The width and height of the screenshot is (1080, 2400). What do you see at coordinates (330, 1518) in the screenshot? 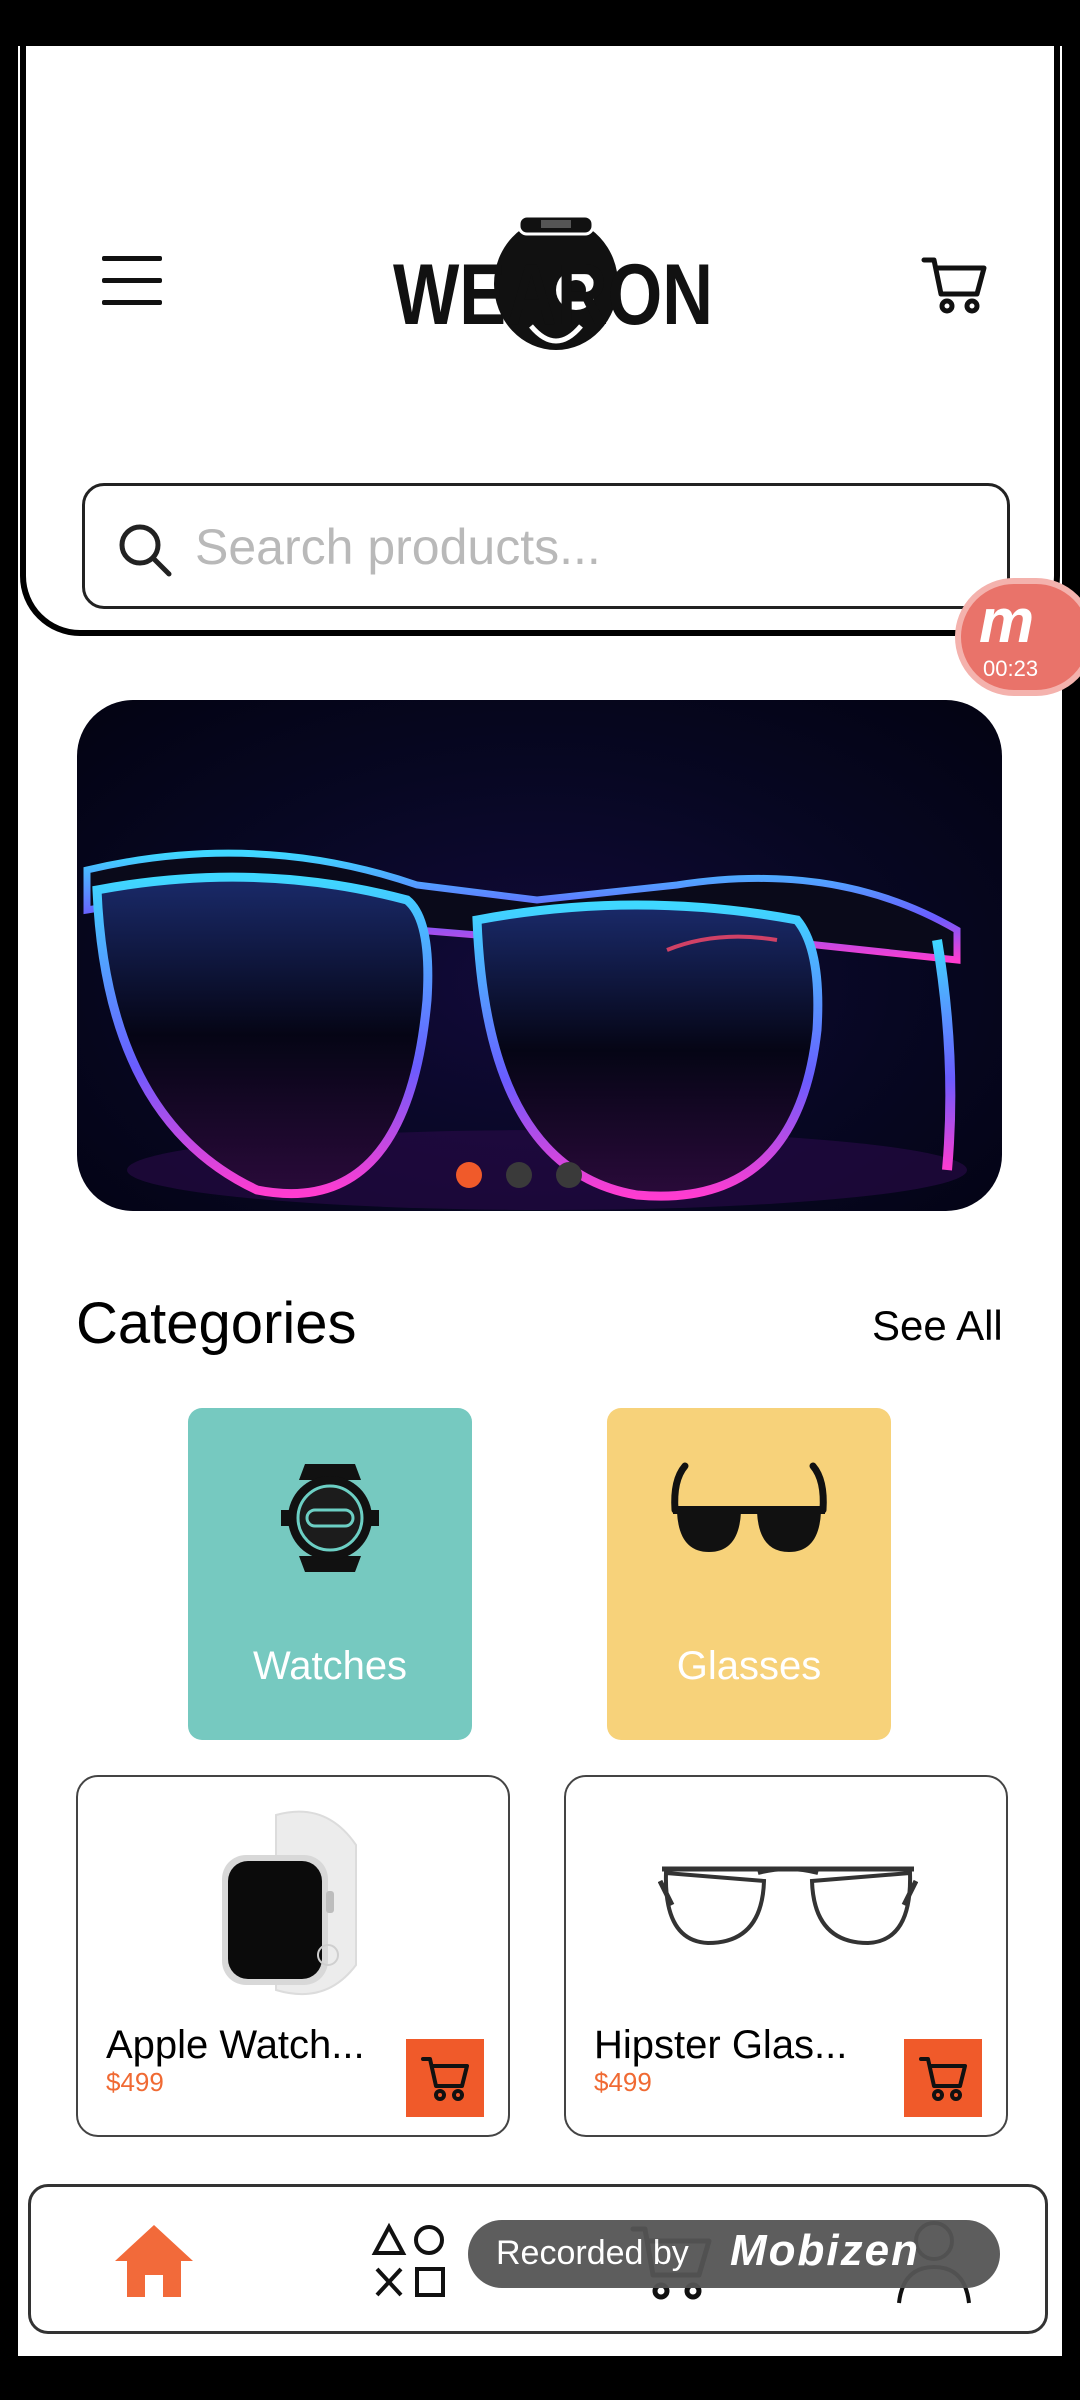
I see `watch-icon` at bounding box center [330, 1518].